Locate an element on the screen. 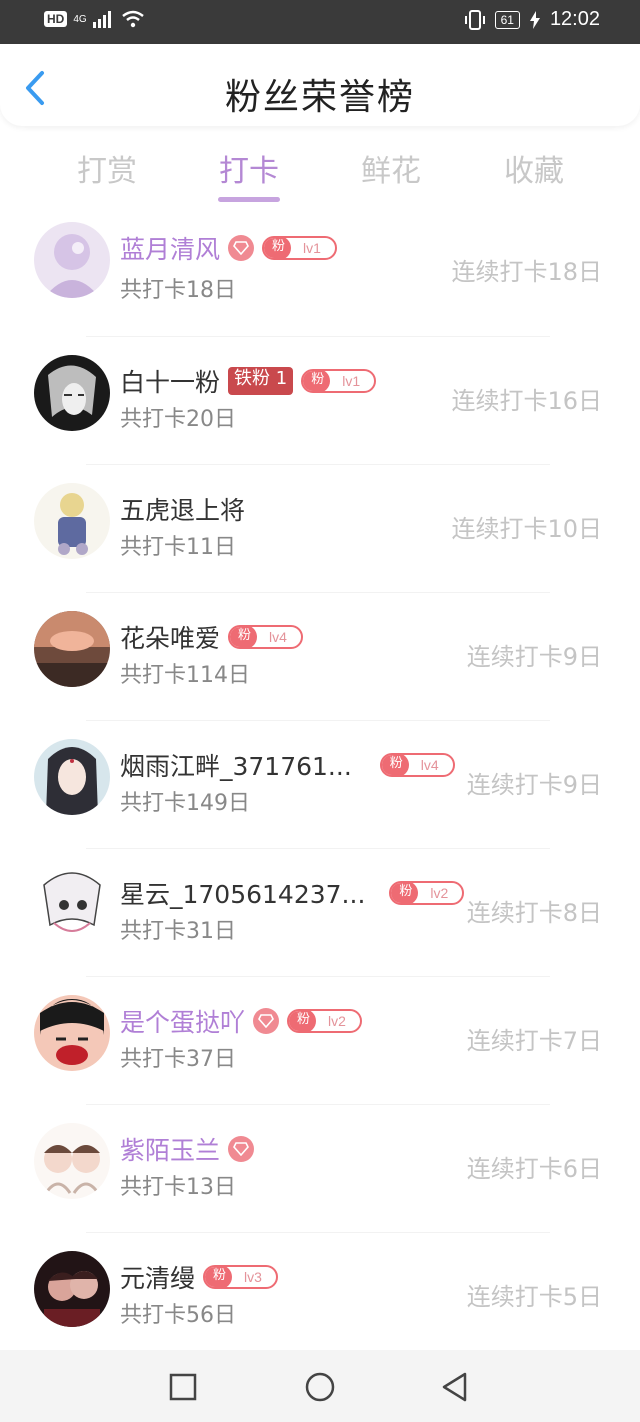 The height and width of the screenshot is (1422, 640). user-name-line: 星云_1705614237... 粉 lv2 is located at coordinates (292, 893).